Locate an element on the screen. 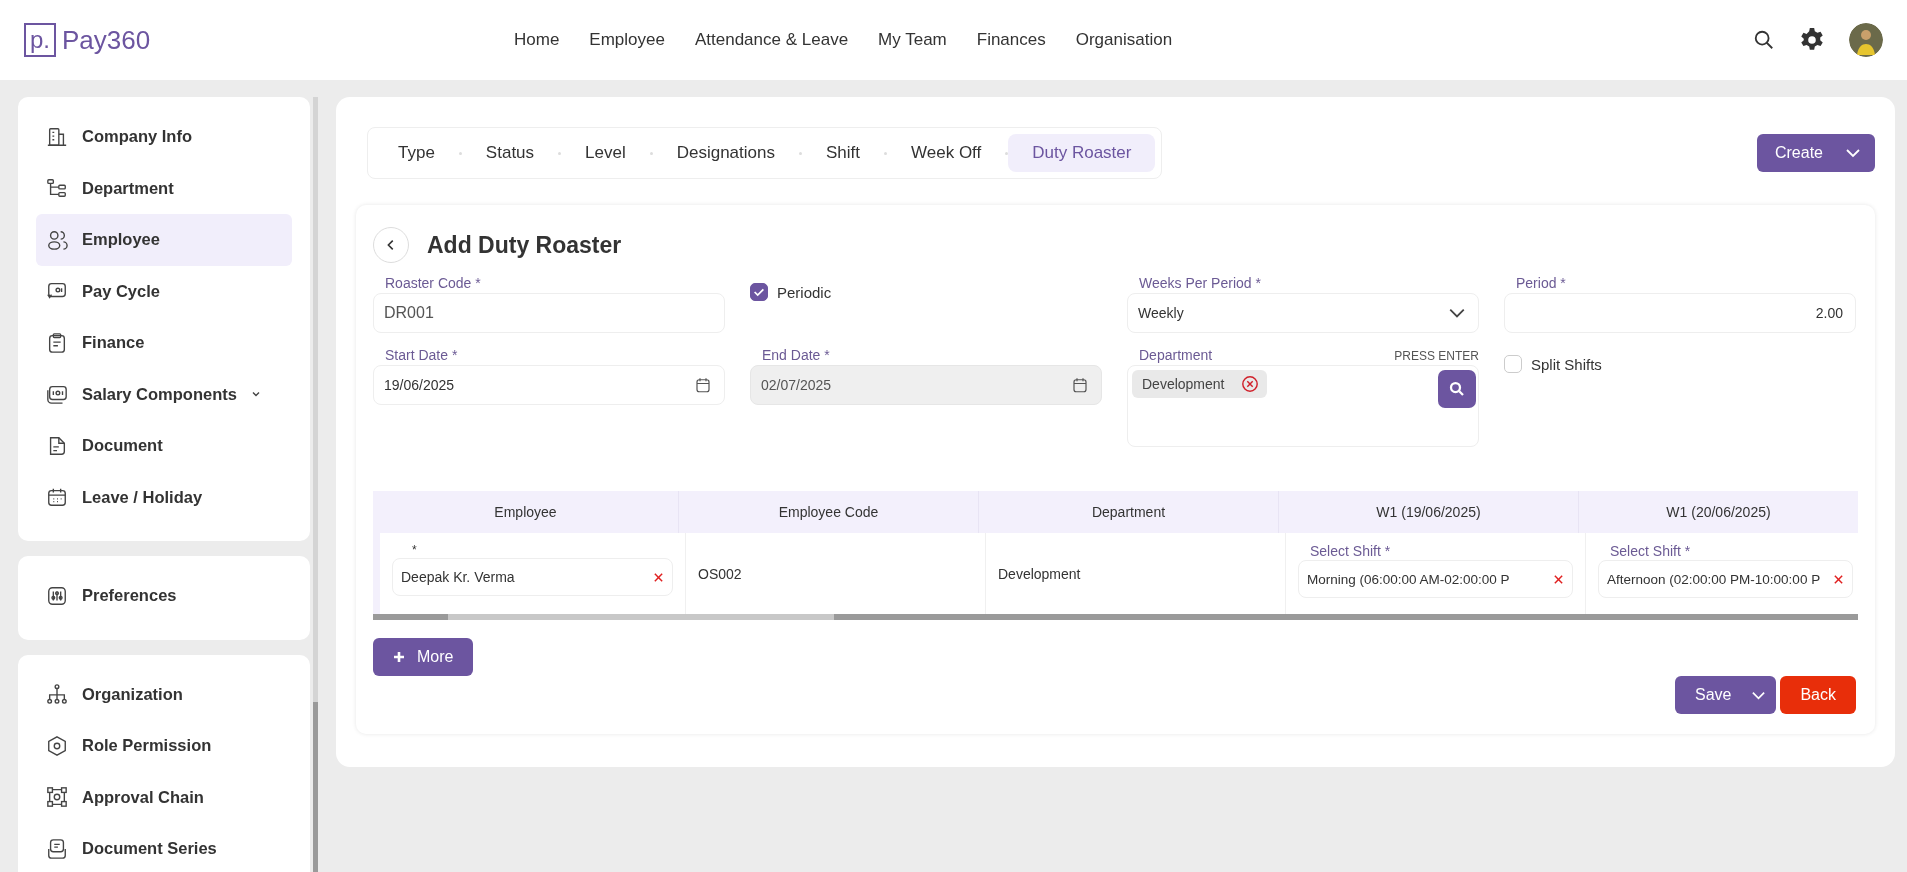 The image size is (1907, 872). avatar is located at coordinates (1866, 40).